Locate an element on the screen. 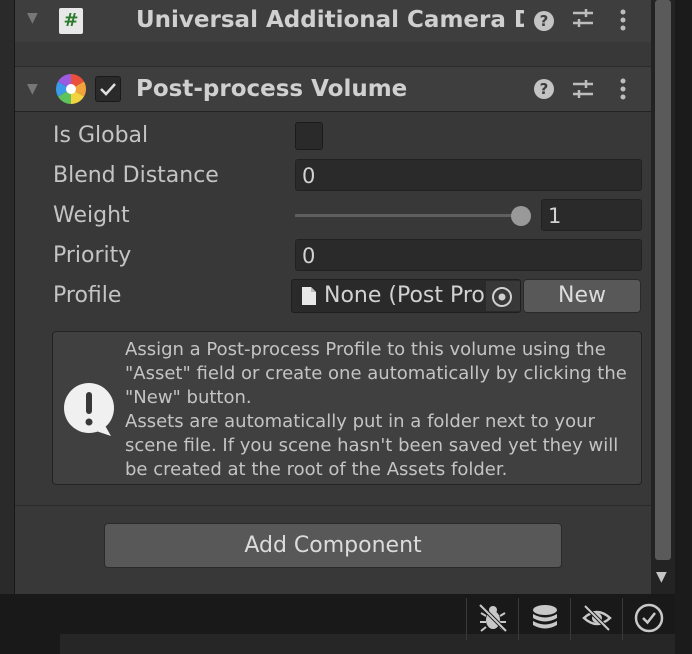 Image resolution: width=692 pixels, height=654 pixels. scrollbar: ▼ is located at coordinates (663, 297).